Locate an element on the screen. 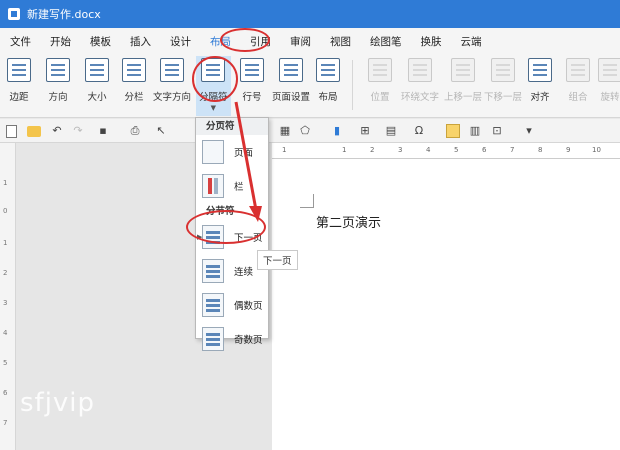  align-button: 对齐 is located at coordinates (540, 80).